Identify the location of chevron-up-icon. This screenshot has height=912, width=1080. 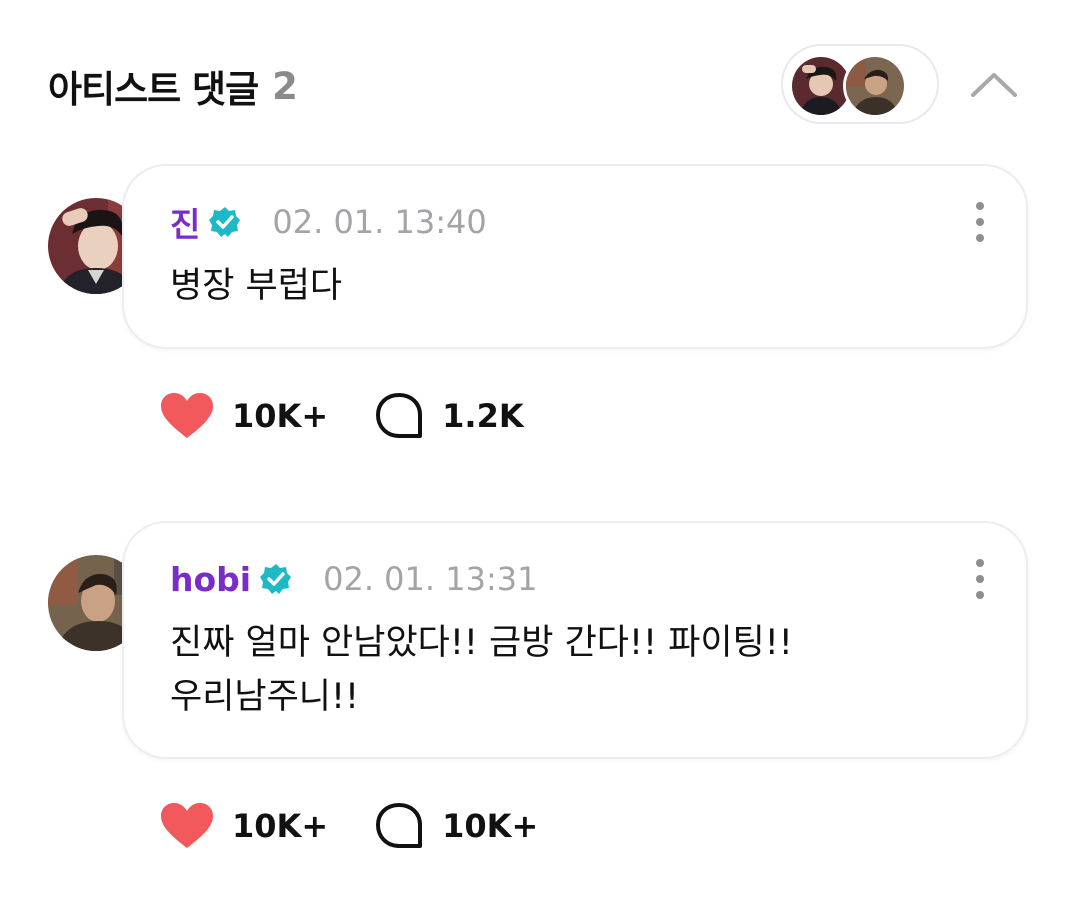
(994, 85).